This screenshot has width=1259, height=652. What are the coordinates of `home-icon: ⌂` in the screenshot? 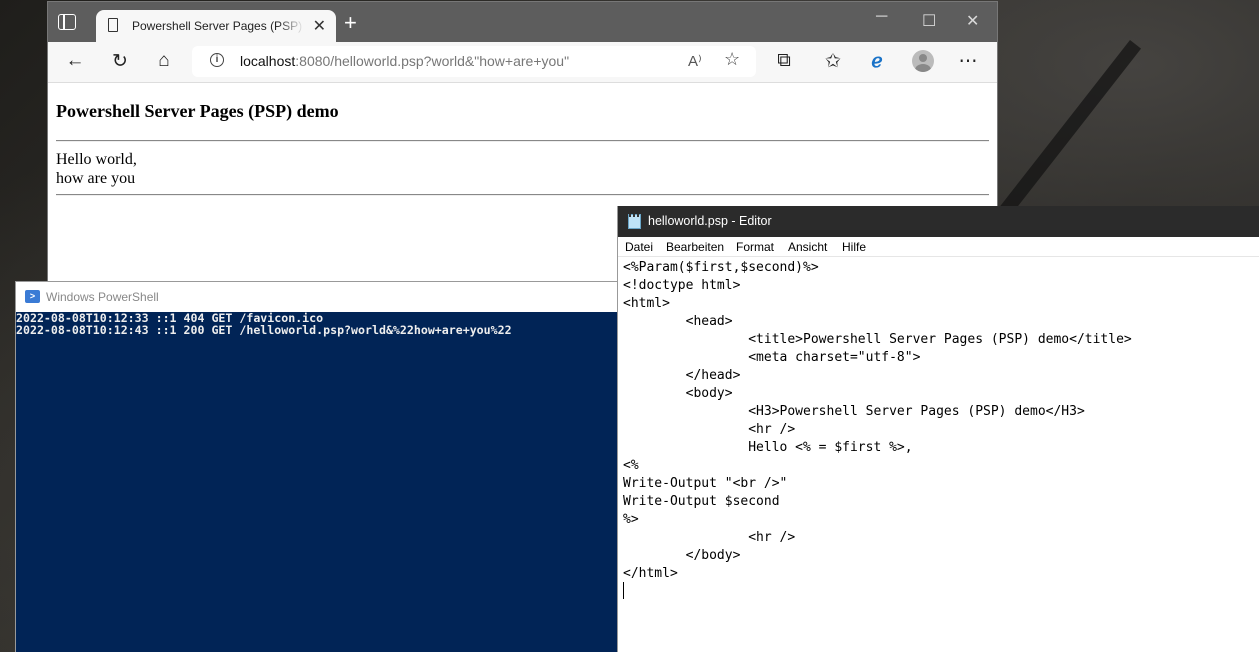 It's located at (164, 61).